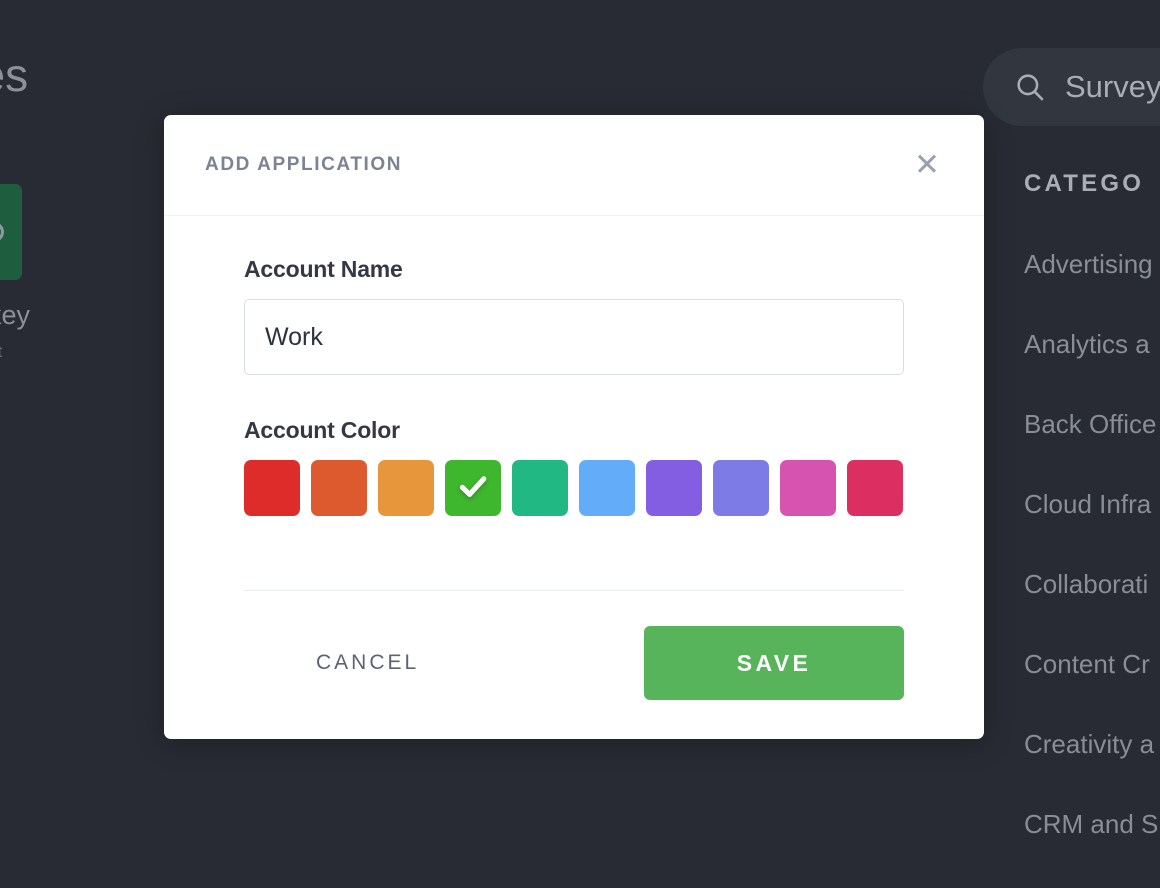 The height and width of the screenshot is (888, 1160). Describe the element at coordinates (345, 663) in the screenshot. I see `cancel-button: CANCEL` at that location.